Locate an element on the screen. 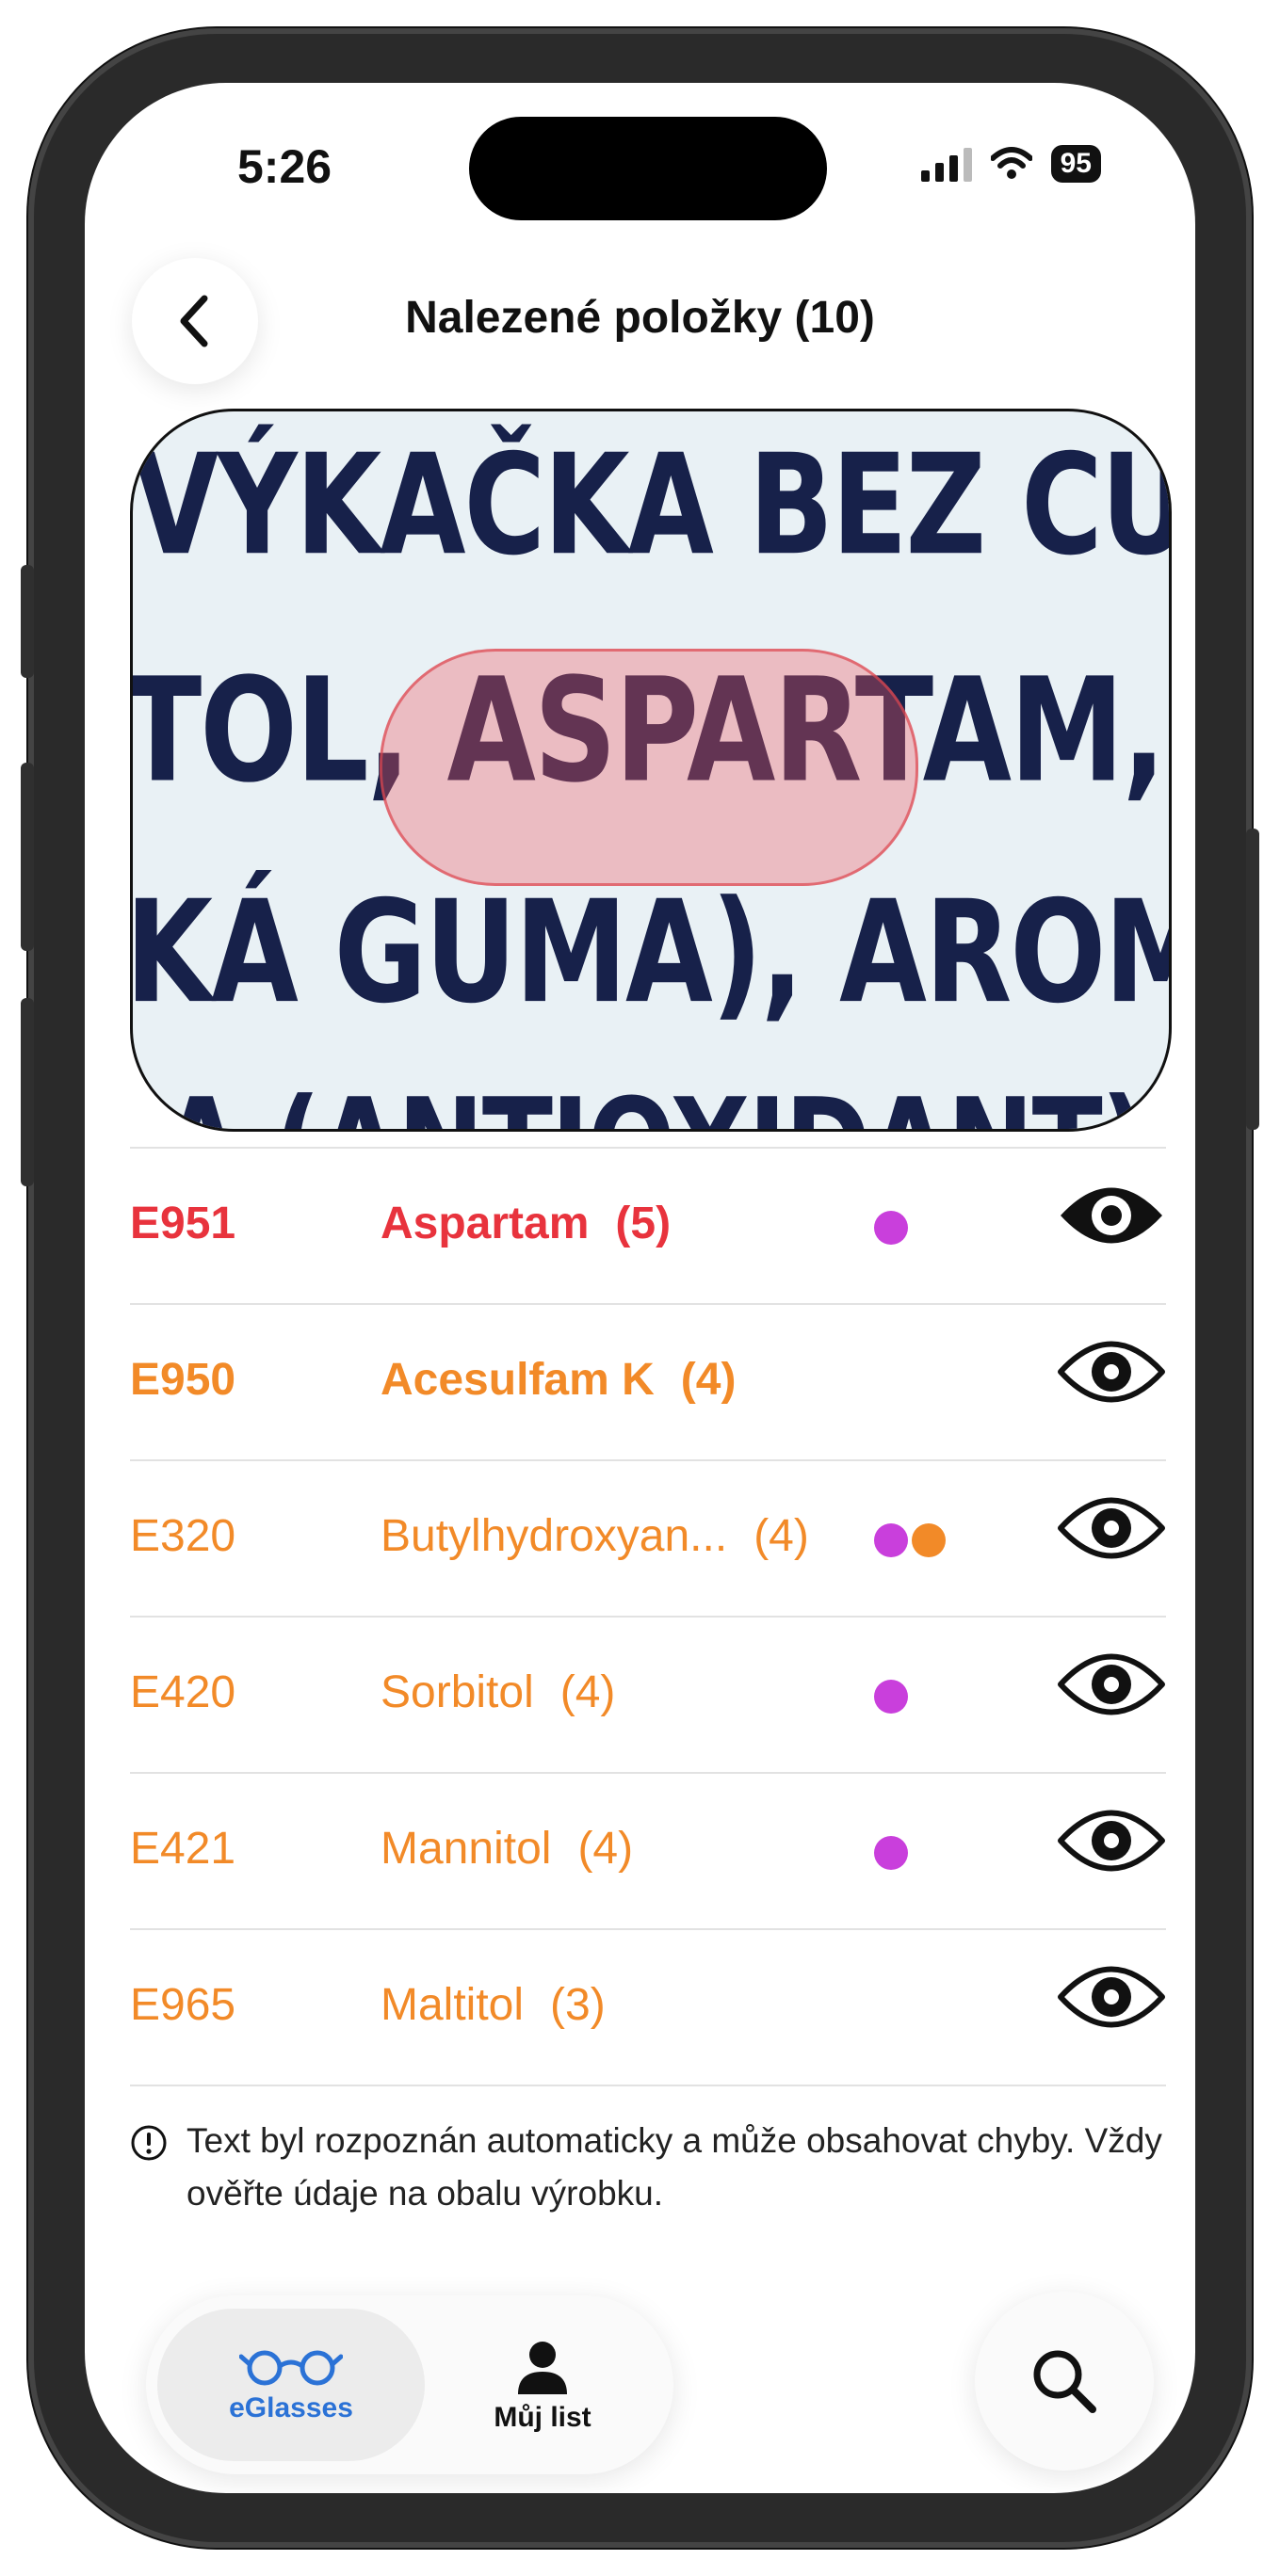 The image size is (1280, 2576). exclamation-circle-icon is located at coordinates (149, 2143).